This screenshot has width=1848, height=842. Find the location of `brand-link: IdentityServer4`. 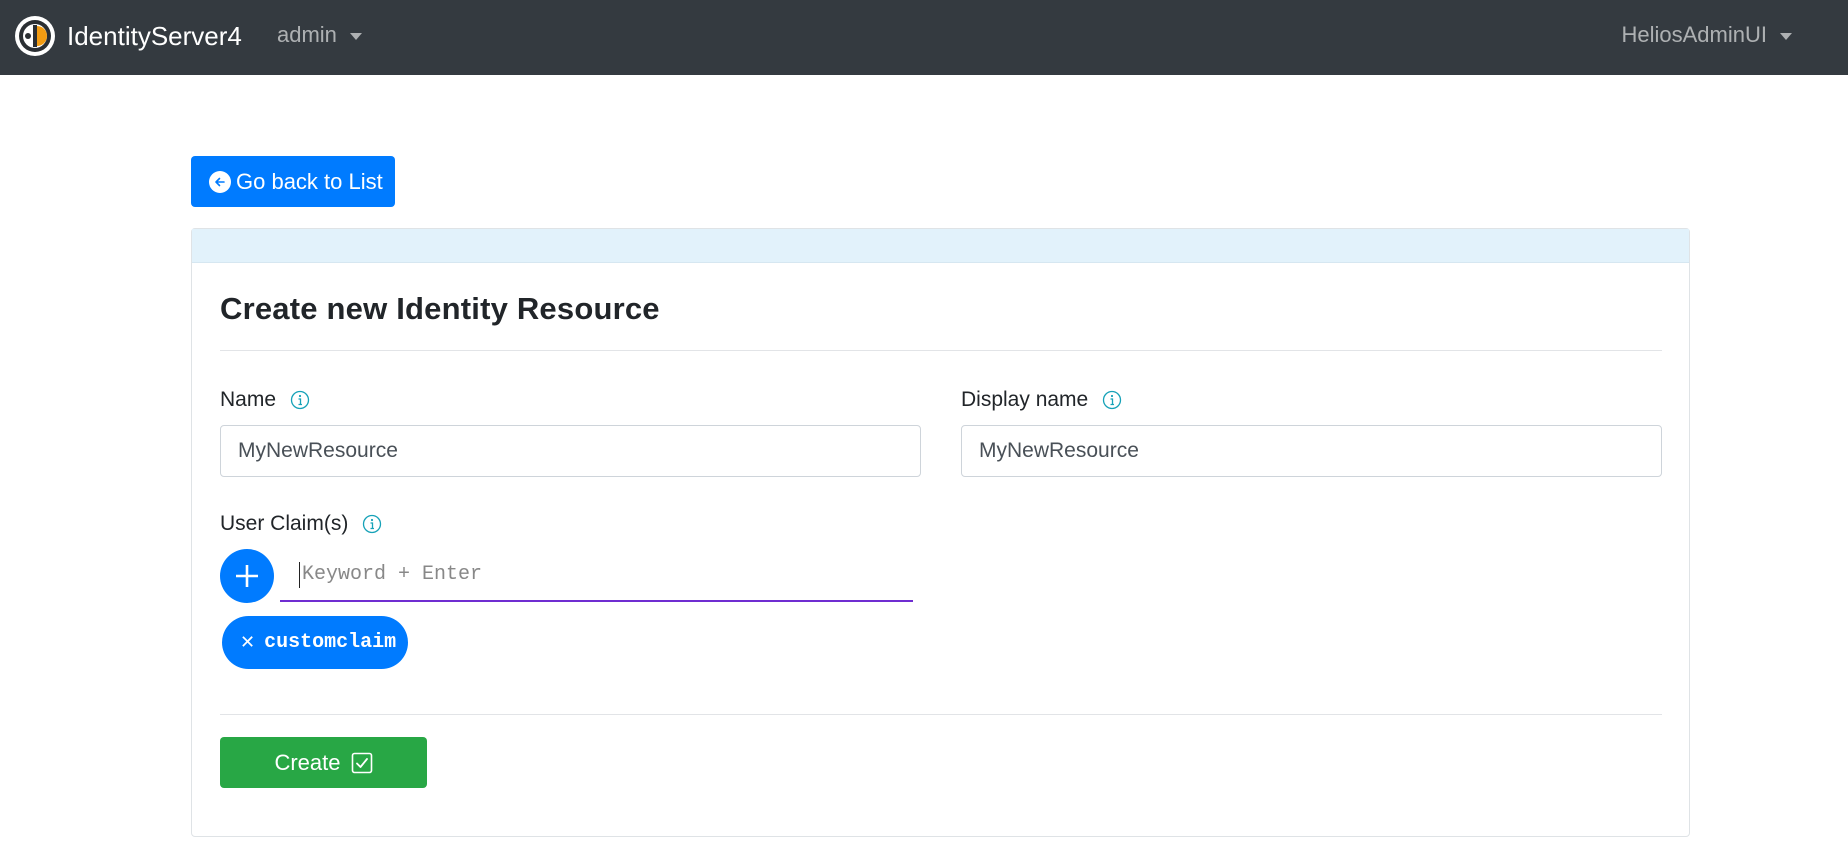

brand-link: IdentityServer4 is located at coordinates (128, 36).